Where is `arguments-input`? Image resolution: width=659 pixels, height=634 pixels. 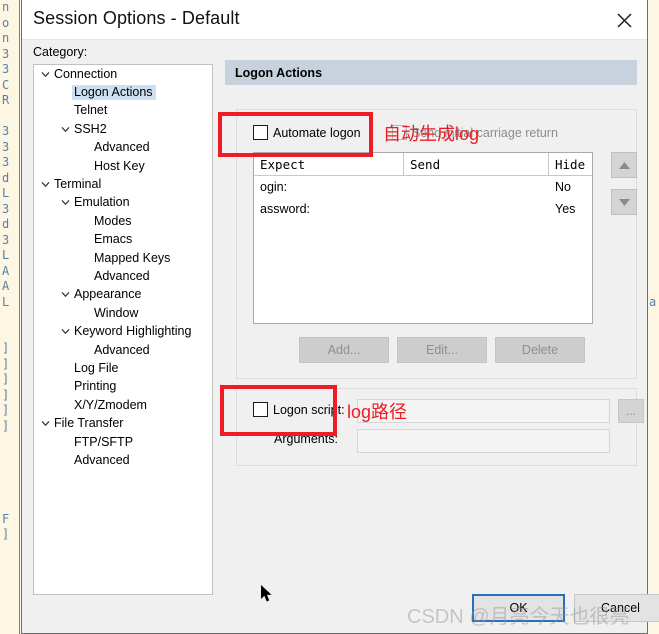 arguments-input is located at coordinates (483, 441).